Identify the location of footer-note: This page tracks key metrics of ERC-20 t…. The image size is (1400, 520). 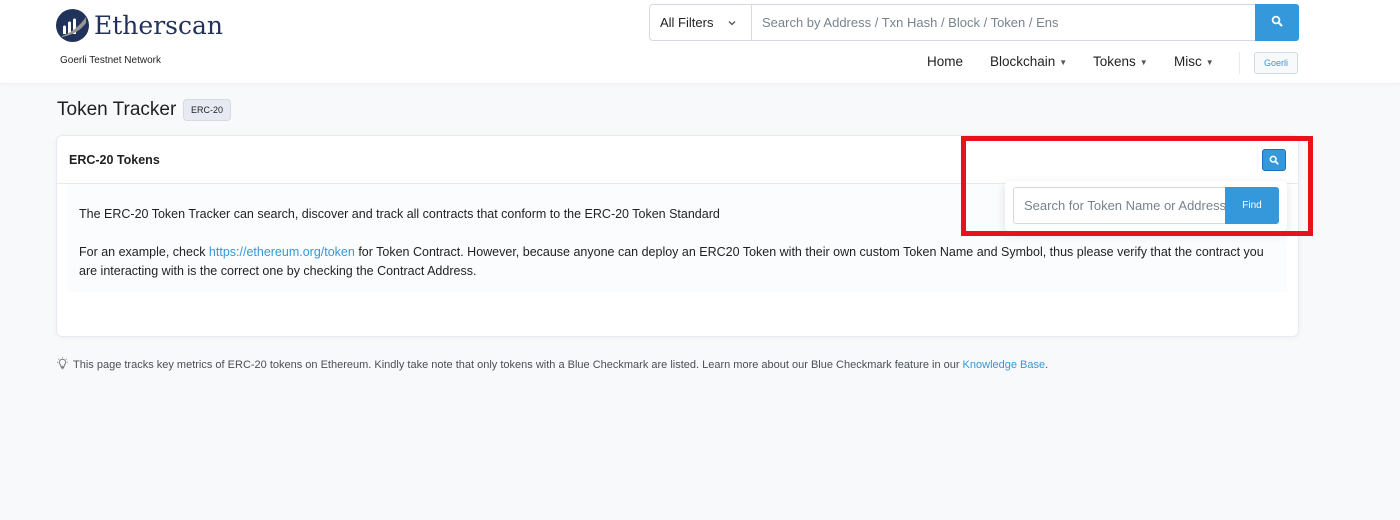
(552, 365).